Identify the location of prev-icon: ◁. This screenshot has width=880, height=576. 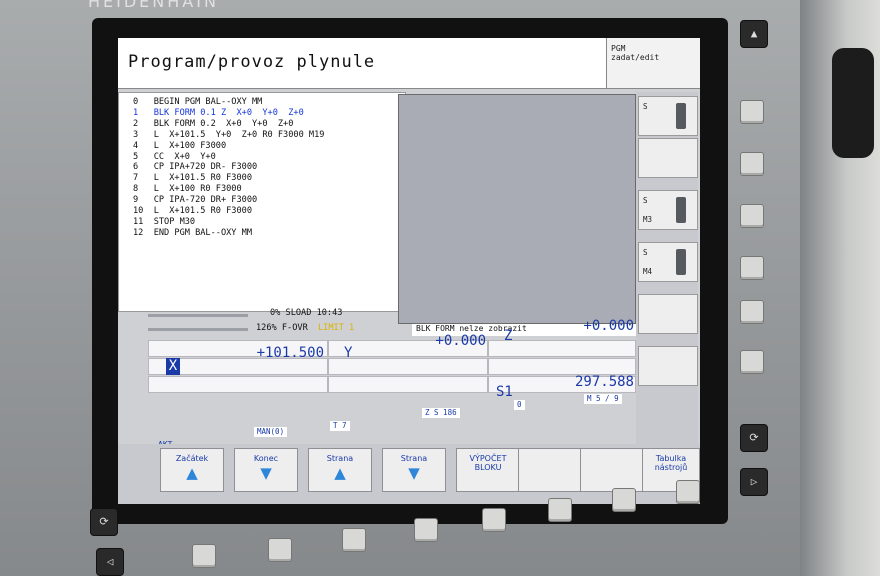
(110, 562).